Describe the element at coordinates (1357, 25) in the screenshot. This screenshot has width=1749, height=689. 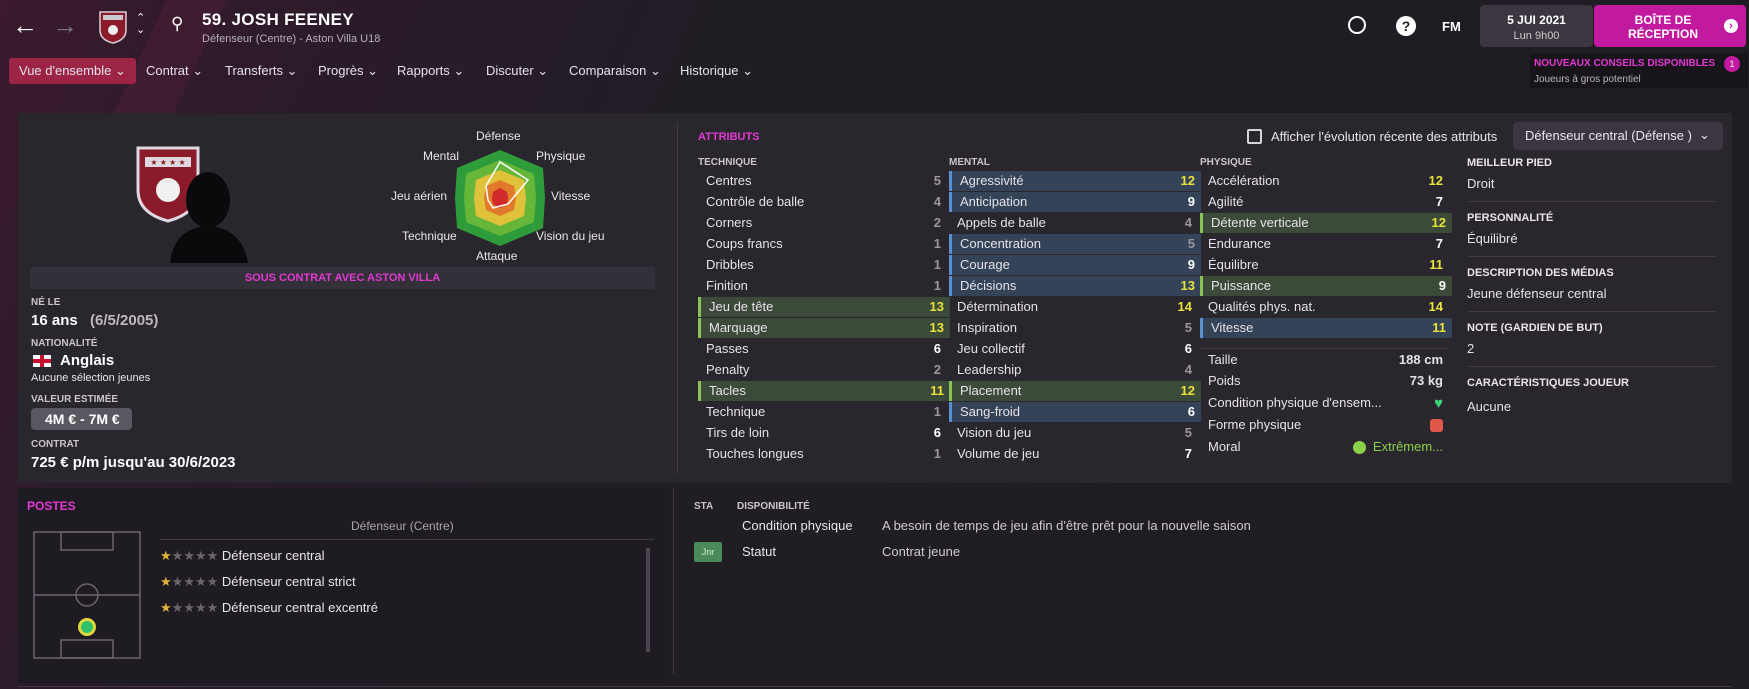
I see `globe-icon` at that location.